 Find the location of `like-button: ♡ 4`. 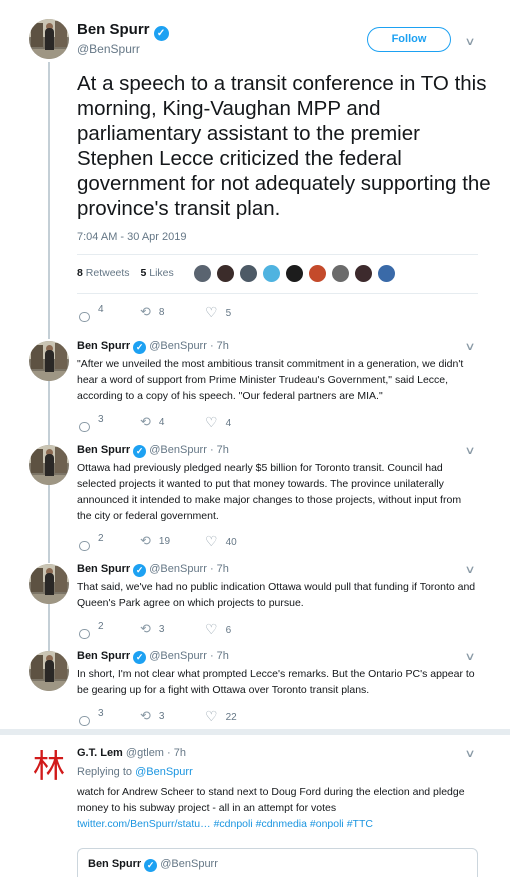

like-button: ♡ 4 is located at coordinates (218, 422).